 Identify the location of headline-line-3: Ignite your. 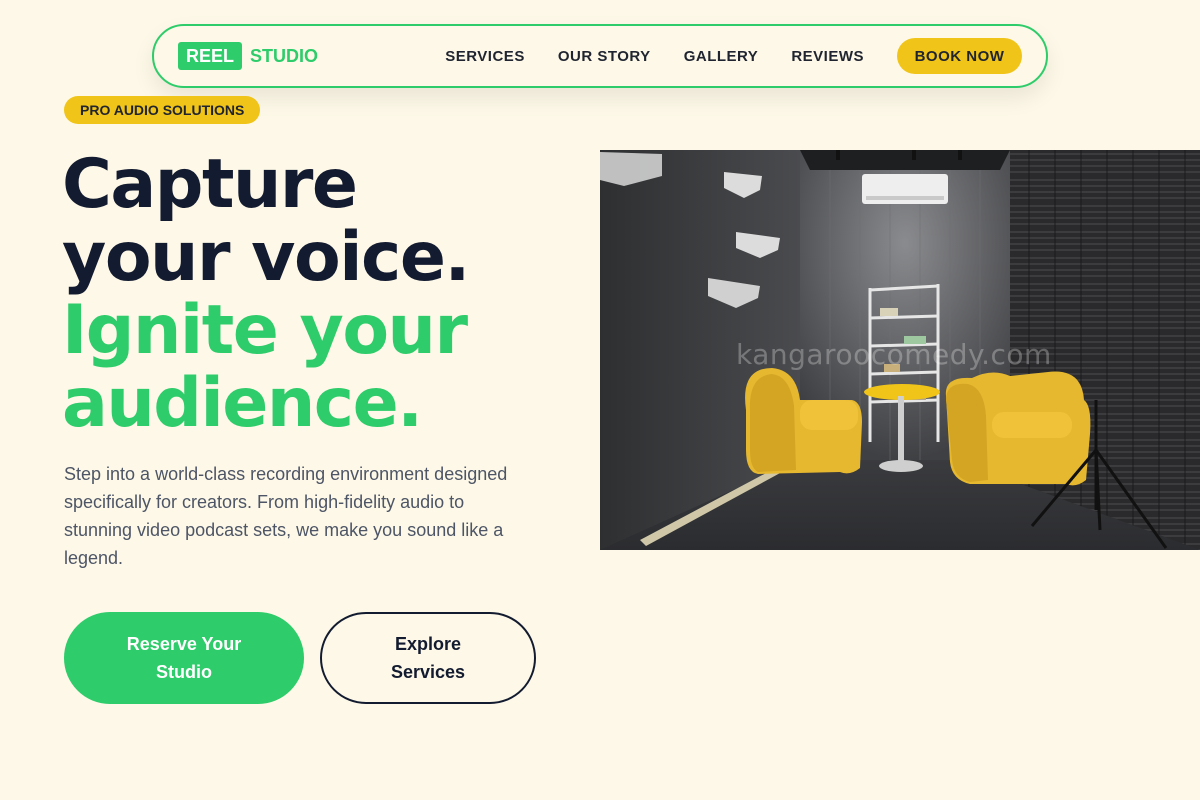
(265, 330).